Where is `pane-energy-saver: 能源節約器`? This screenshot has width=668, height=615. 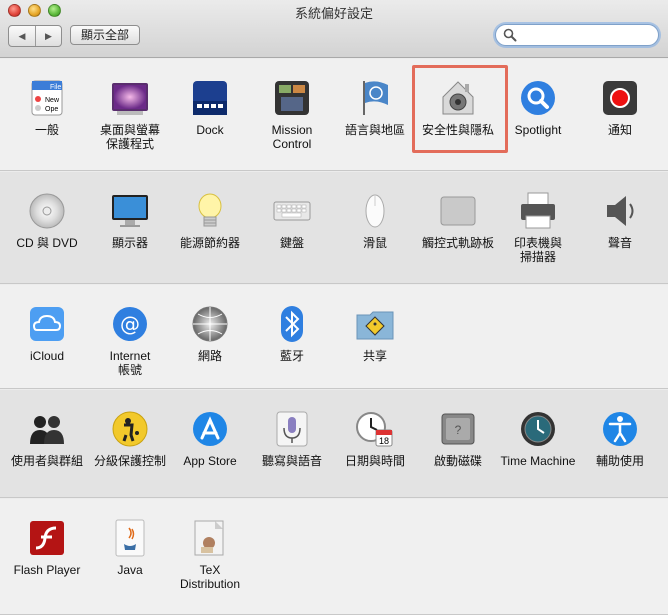
pane-energy-saver: 能源節約器 is located at coordinates (210, 220).